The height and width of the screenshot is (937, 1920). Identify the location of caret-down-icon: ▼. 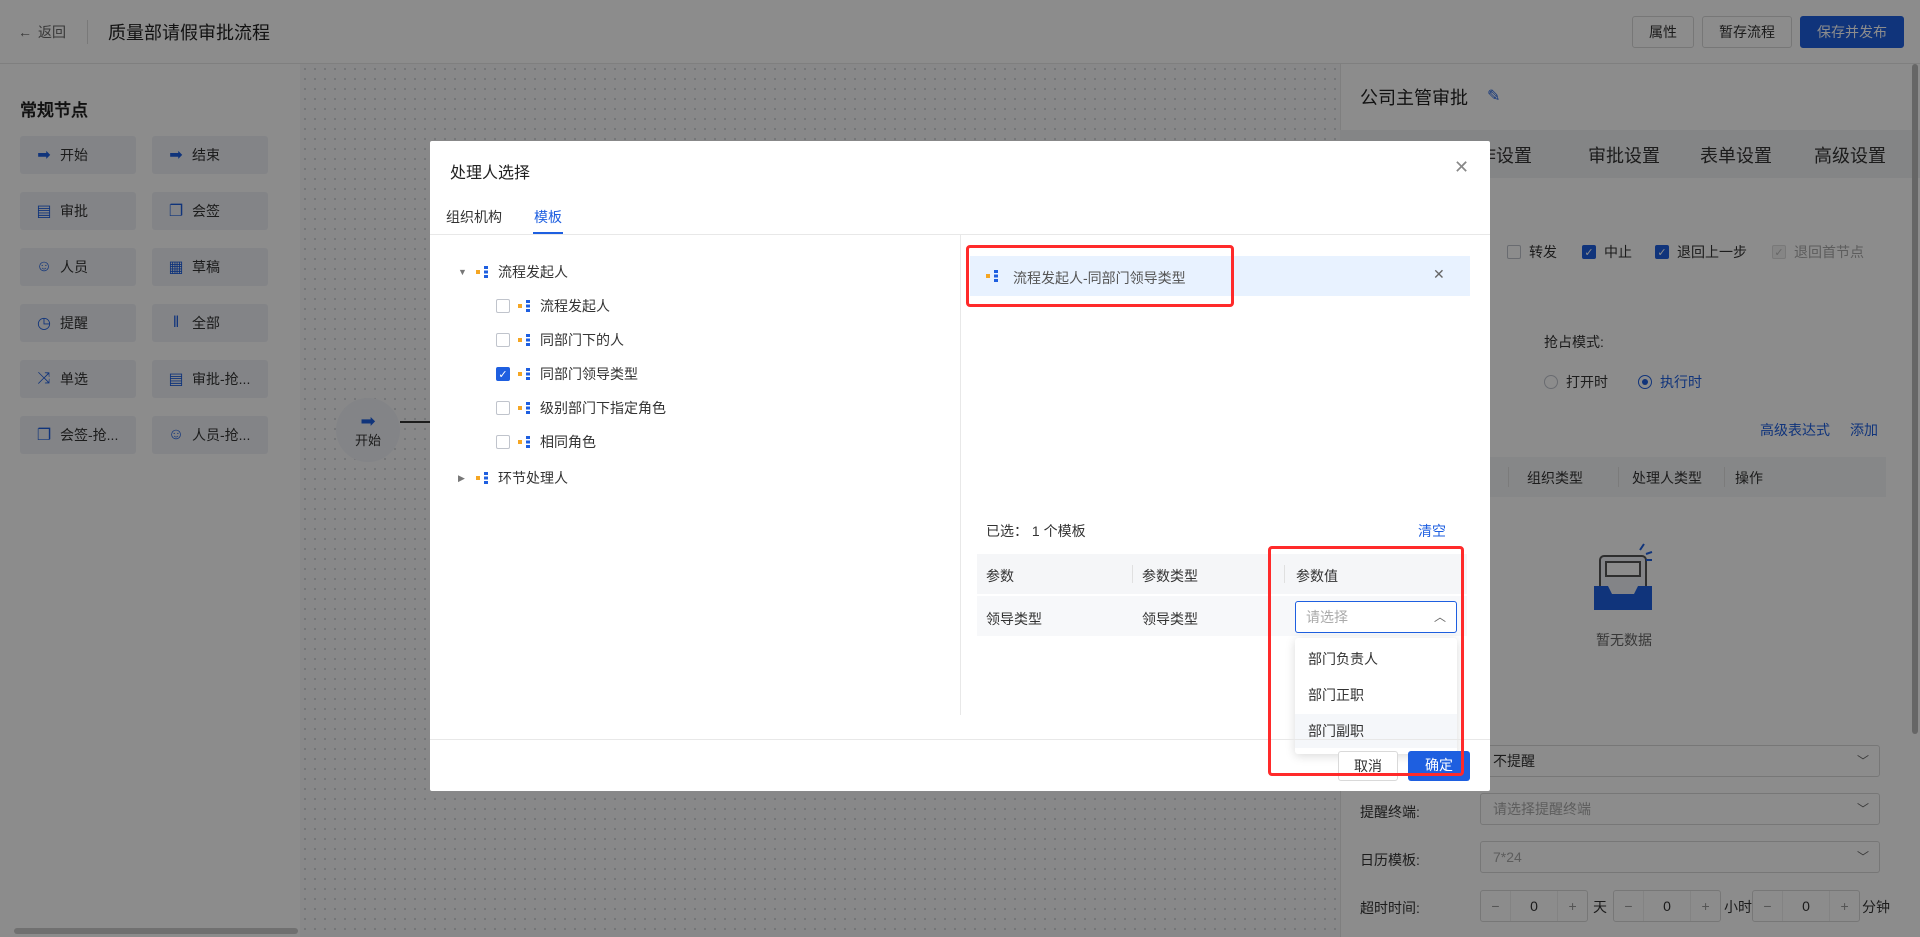
(463, 272).